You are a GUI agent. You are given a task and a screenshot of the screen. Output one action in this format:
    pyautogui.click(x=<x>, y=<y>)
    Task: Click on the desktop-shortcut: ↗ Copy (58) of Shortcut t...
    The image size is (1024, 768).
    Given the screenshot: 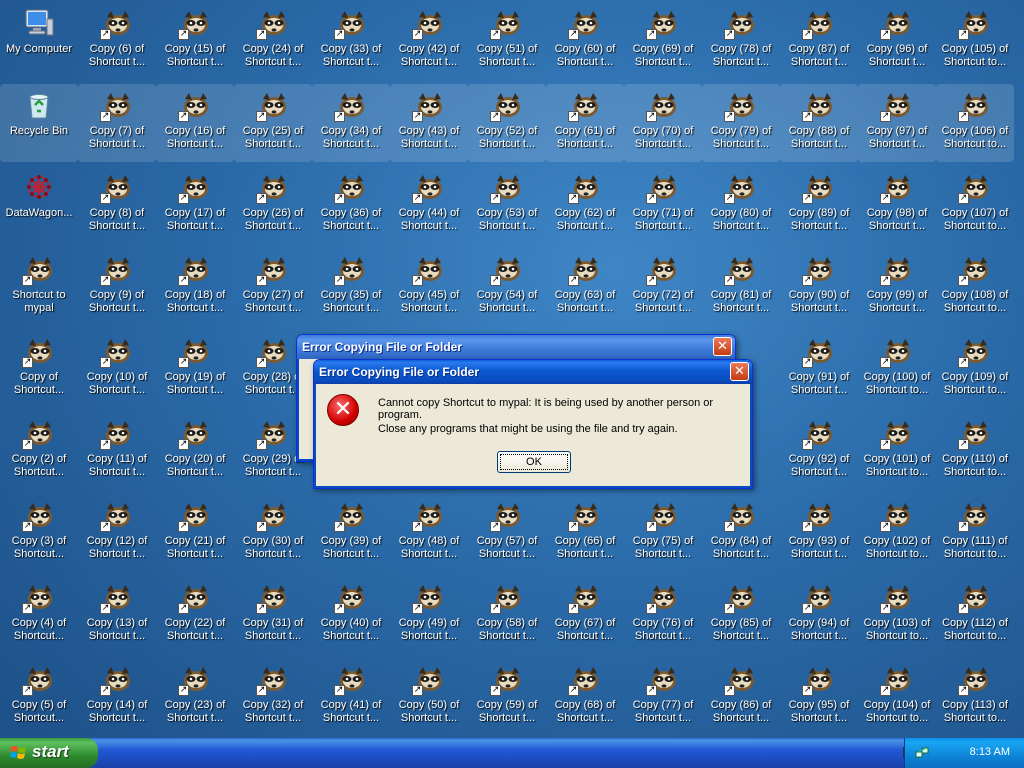 What is the action you would take?
    pyautogui.click(x=507, y=615)
    